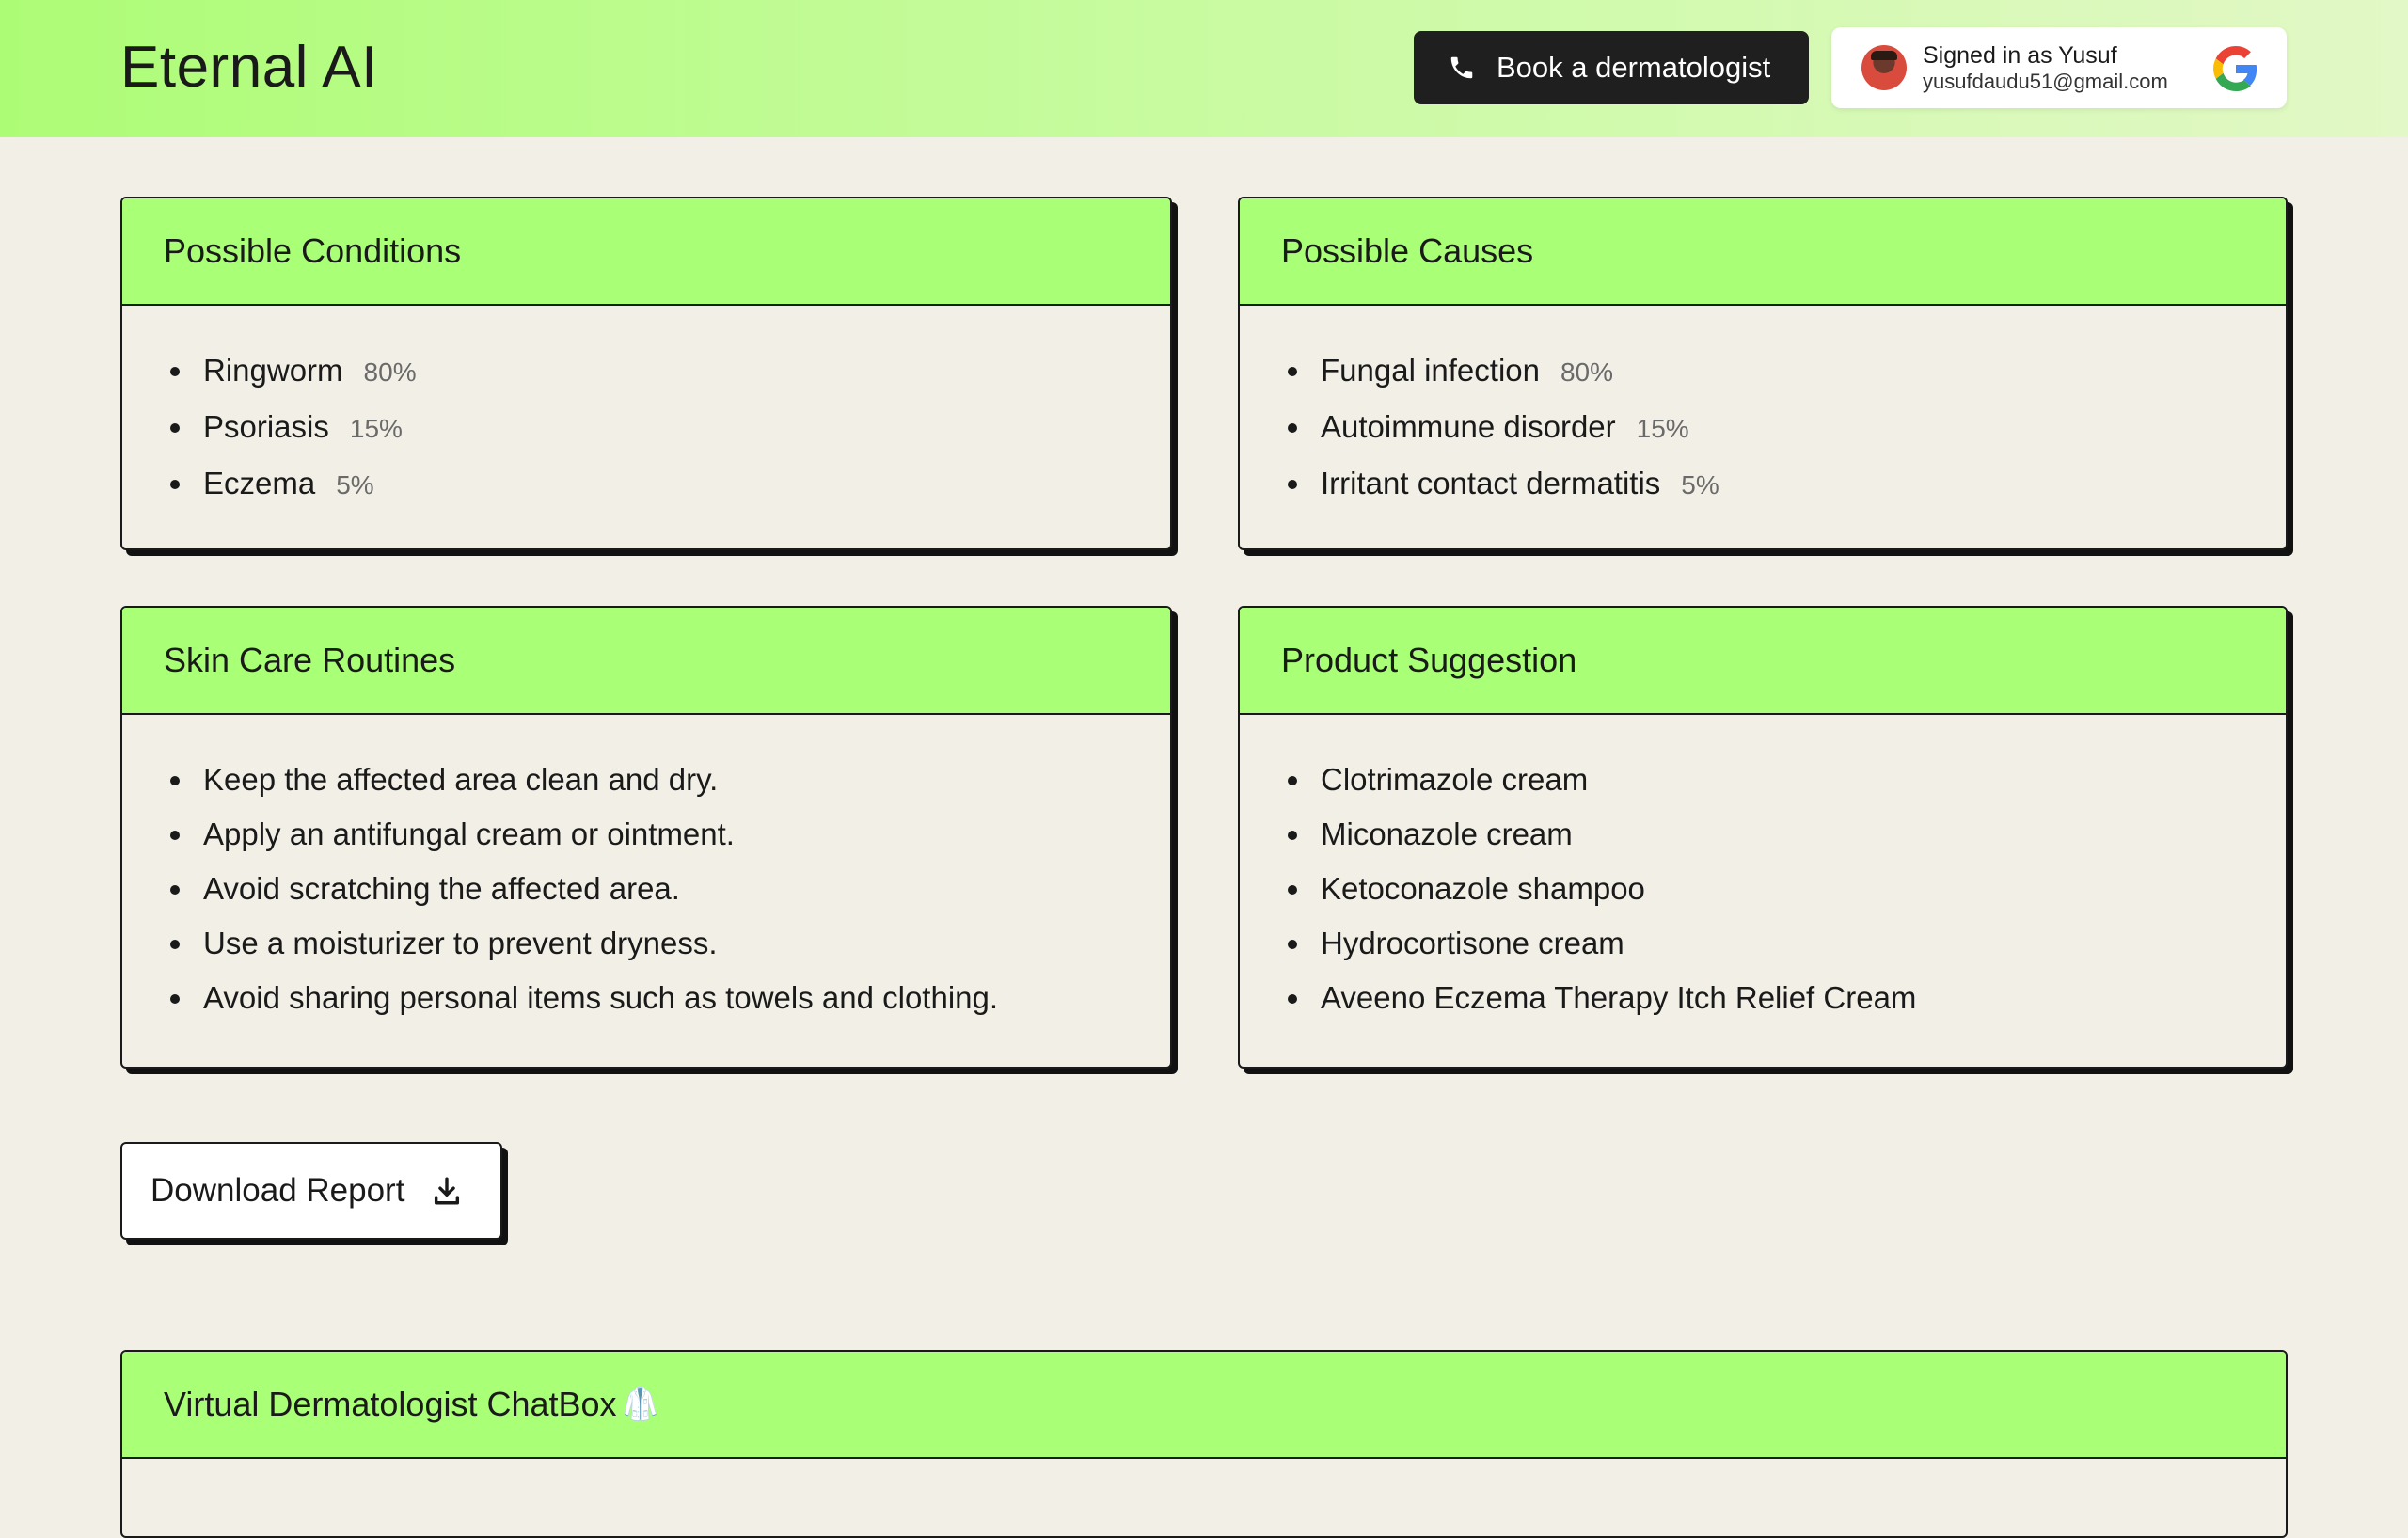 This screenshot has width=2408, height=1538. Describe the element at coordinates (2046, 81) in the screenshot. I see `account-email: yusufdaudu51@gmail.com` at that location.